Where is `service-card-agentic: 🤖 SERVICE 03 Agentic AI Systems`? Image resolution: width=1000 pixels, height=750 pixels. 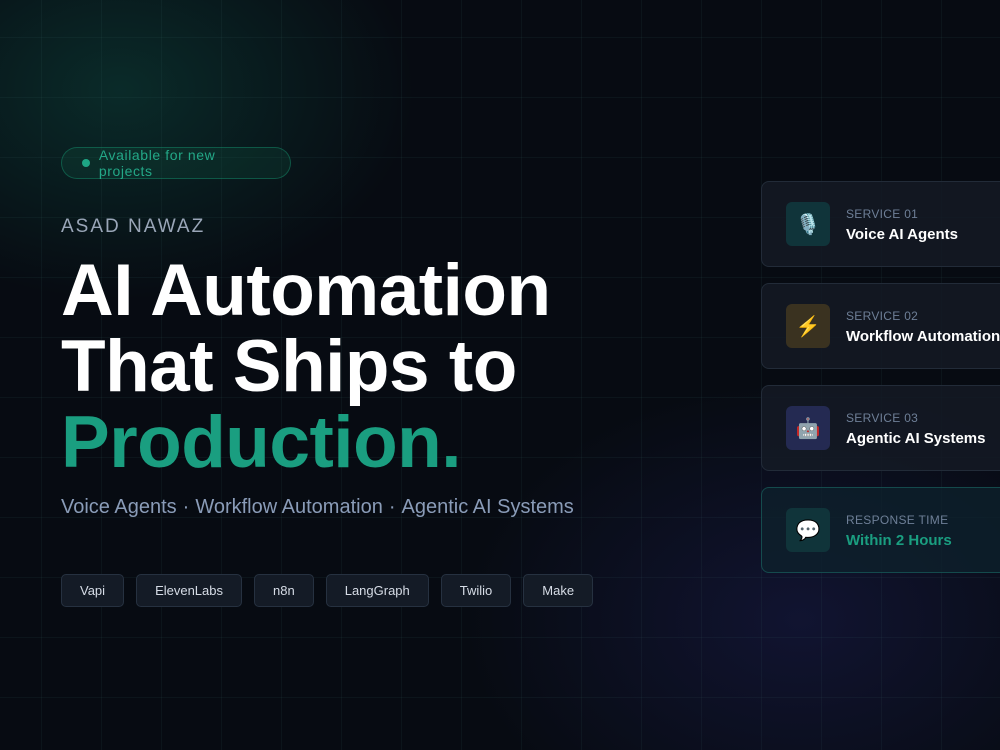 service-card-agentic: 🤖 SERVICE 03 Agentic AI Systems is located at coordinates (880, 428).